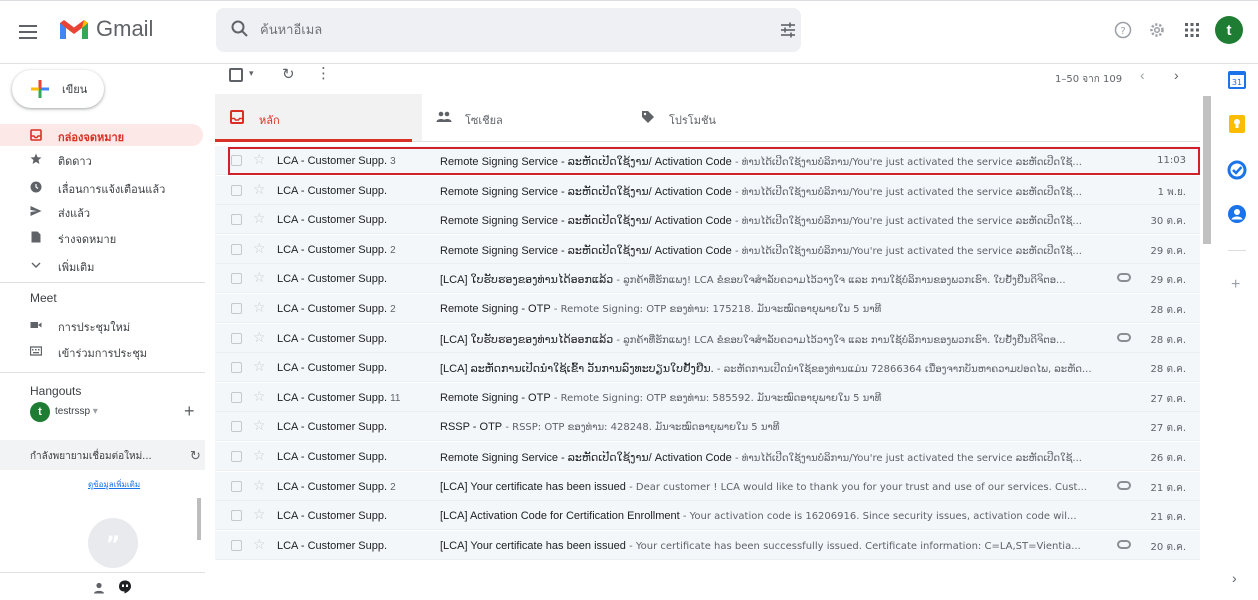 Image resolution: width=1258 pixels, height=600 pixels. Describe the element at coordinates (189, 411) in the screenshot. I see `add-contact-icon: +` at that location.